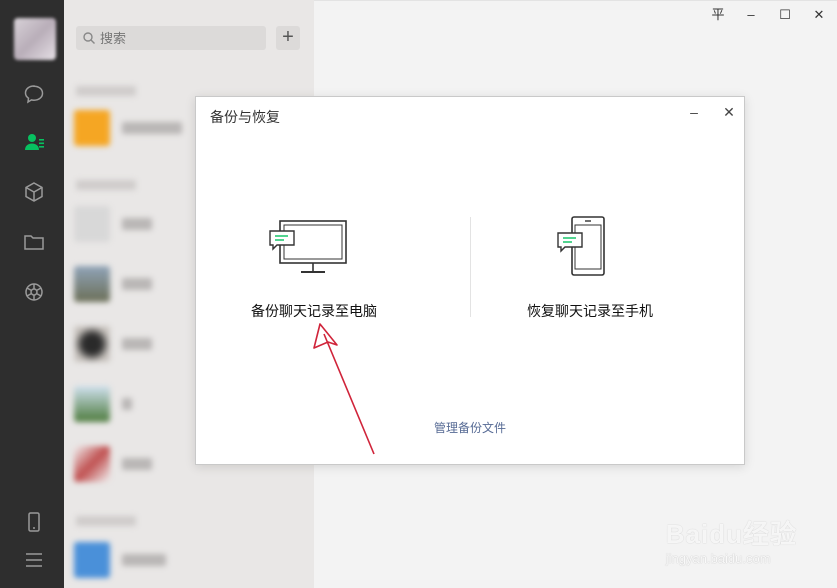  I want to click on divider, so click(470, 267).